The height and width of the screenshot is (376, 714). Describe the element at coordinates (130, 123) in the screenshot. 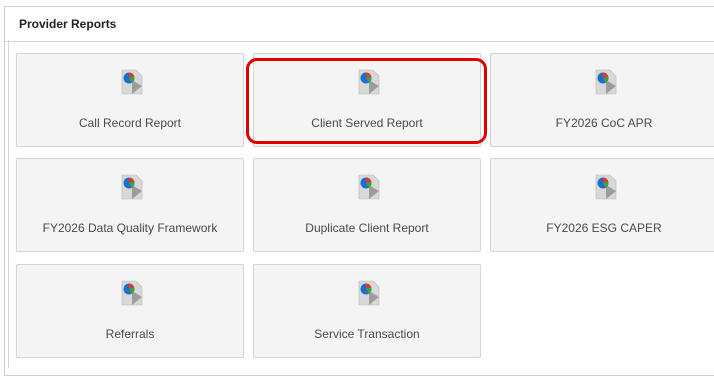

I see `tile-label: Call Record Report` at that location.